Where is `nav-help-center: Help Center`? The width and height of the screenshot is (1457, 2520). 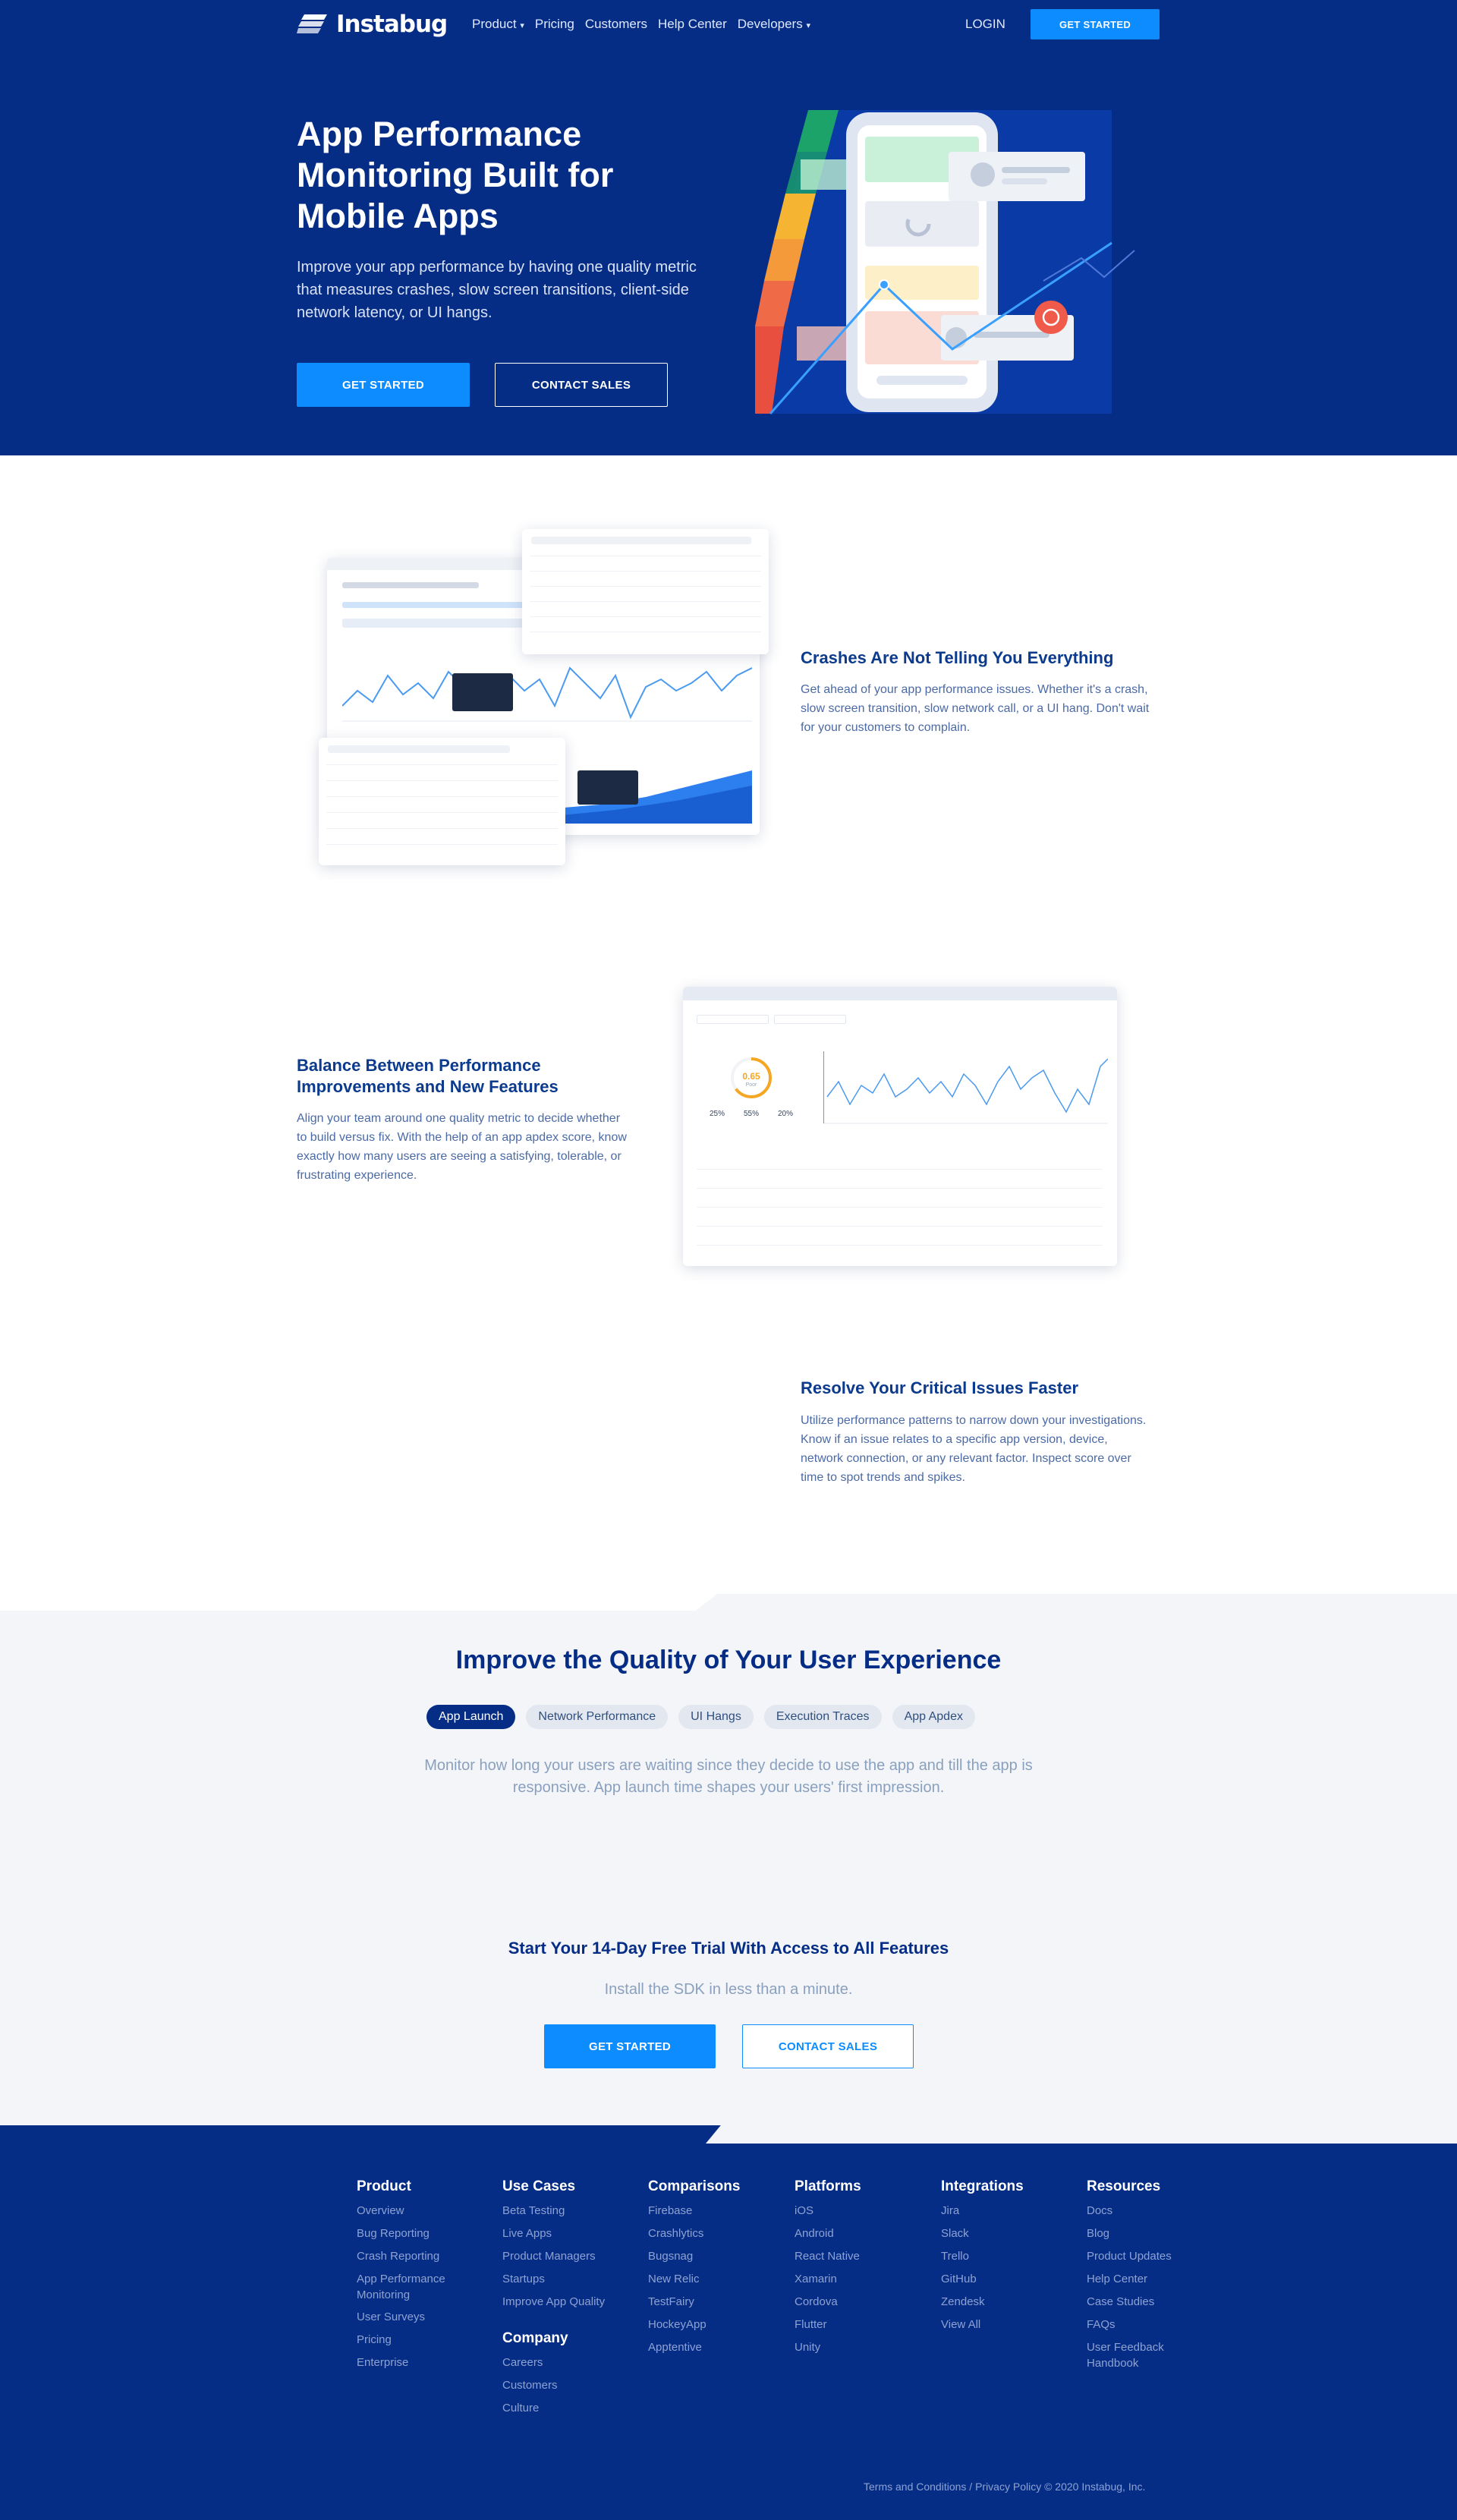 nav-help-center: Help Center is located at coordinates (693, 24).